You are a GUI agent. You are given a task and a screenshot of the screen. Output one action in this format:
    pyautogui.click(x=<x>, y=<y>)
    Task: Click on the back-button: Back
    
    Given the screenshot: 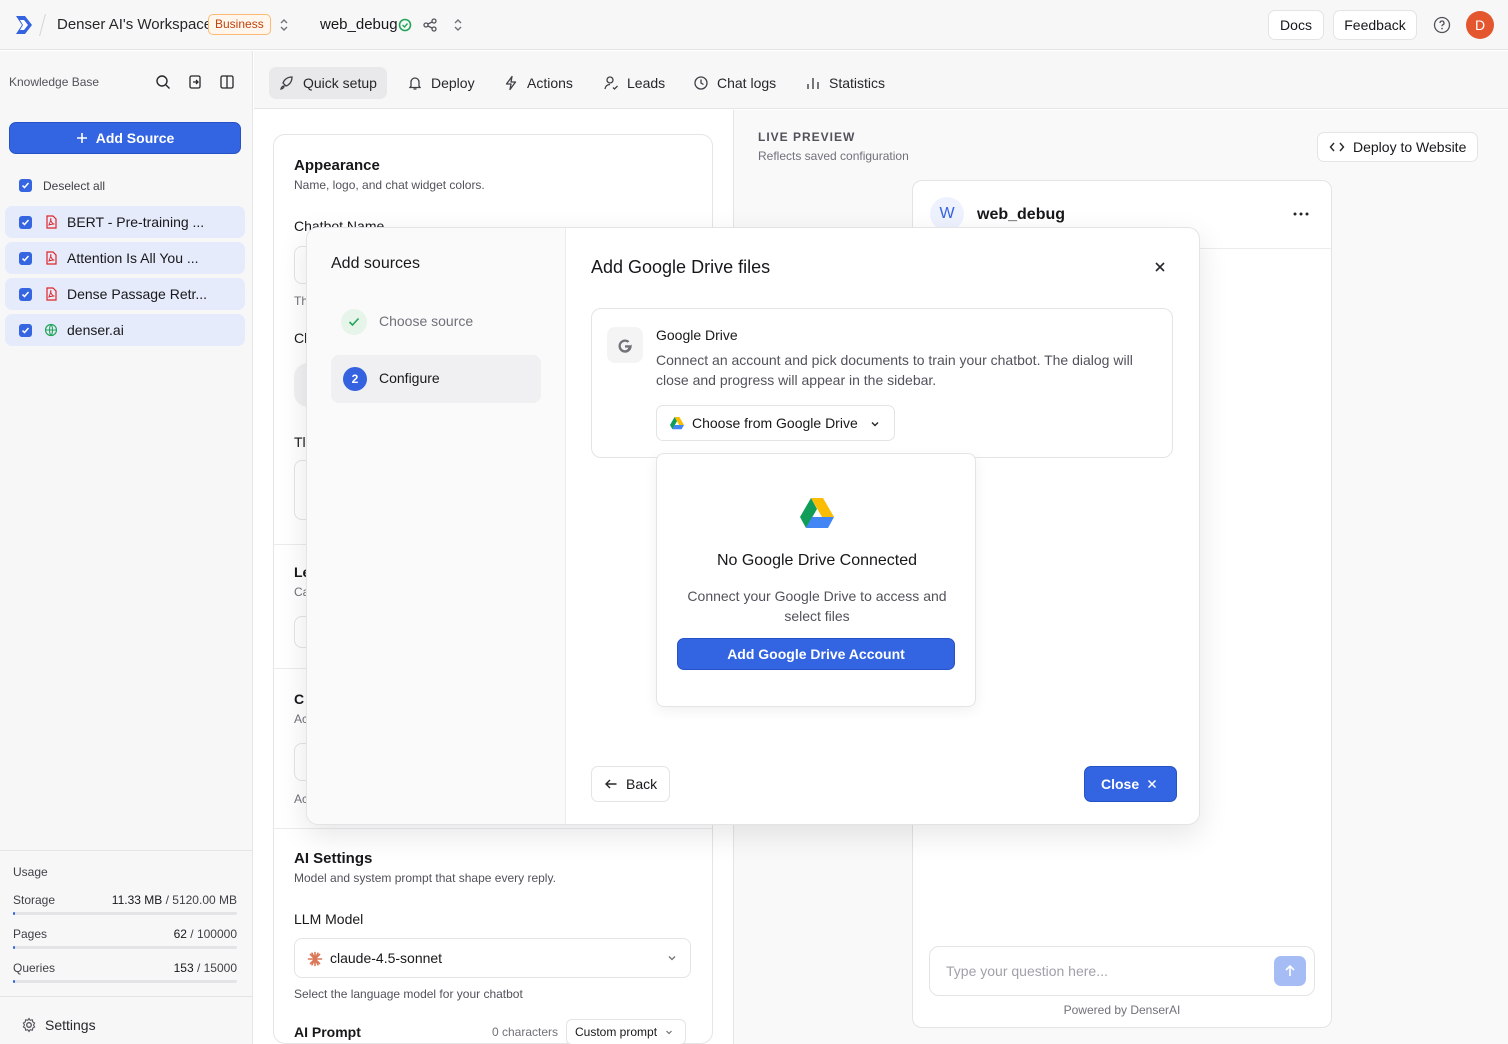 What is the action you would take?
    pyautogui.click(x=630, y=784)
    